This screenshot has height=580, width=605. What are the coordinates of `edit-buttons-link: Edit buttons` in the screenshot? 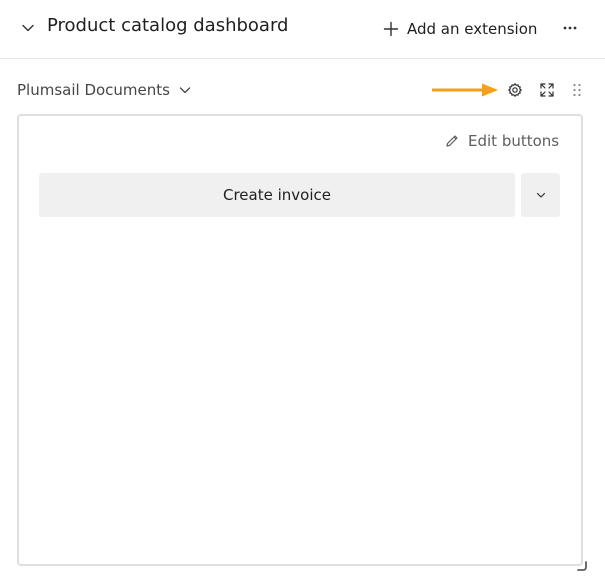 It's located at (501, 141).